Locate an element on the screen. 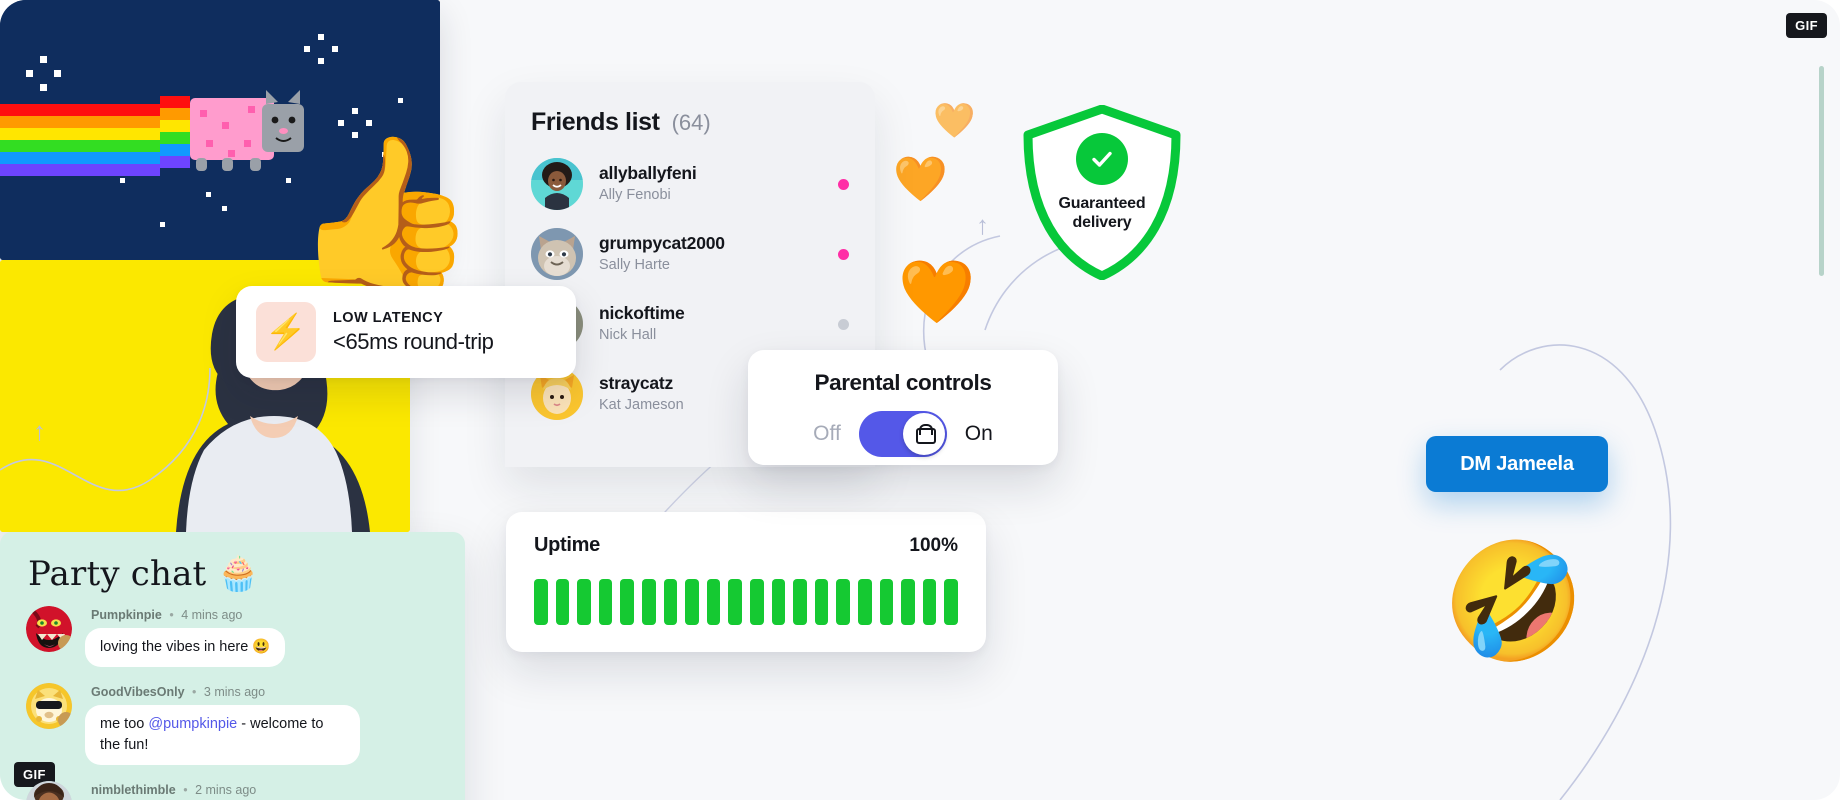 This screenshot has width=1840, height=800. chat-text-before: me too is located at coordinates (124, 724).